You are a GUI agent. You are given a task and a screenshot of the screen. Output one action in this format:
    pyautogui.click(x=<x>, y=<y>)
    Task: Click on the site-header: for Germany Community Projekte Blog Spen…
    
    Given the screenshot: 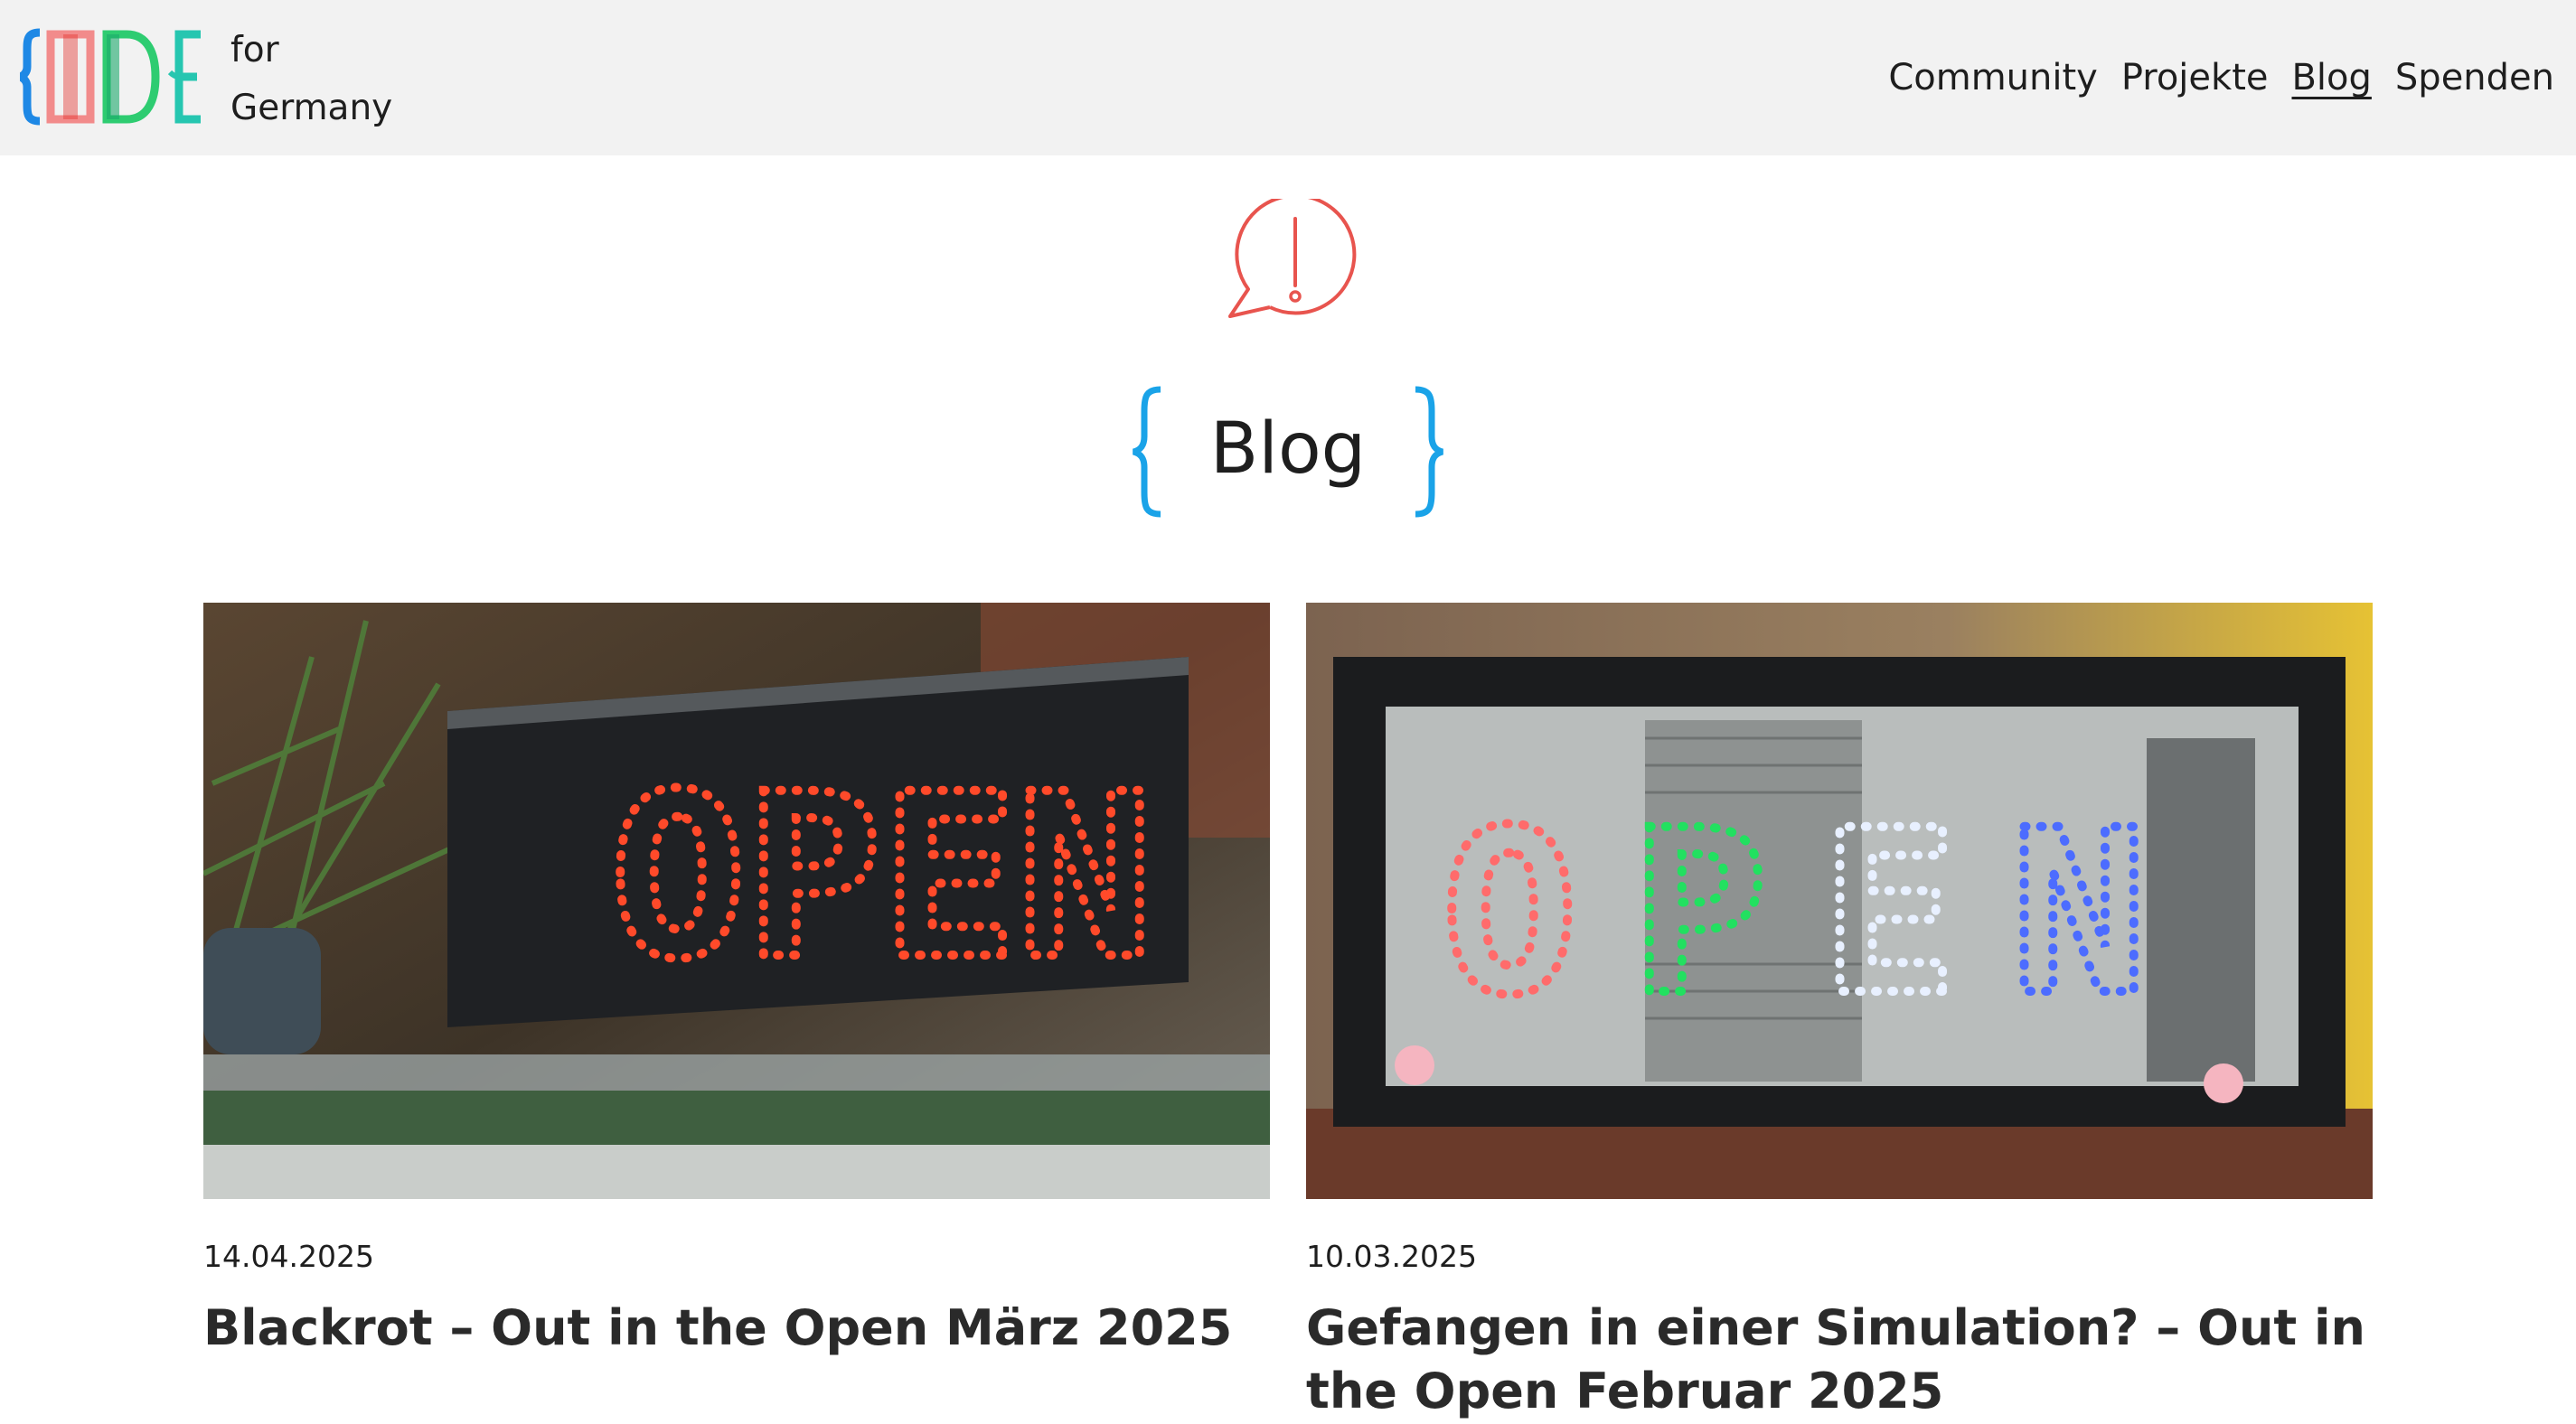 What is the action you would take?
    pyautogui.click(x=1288, y=77)
    